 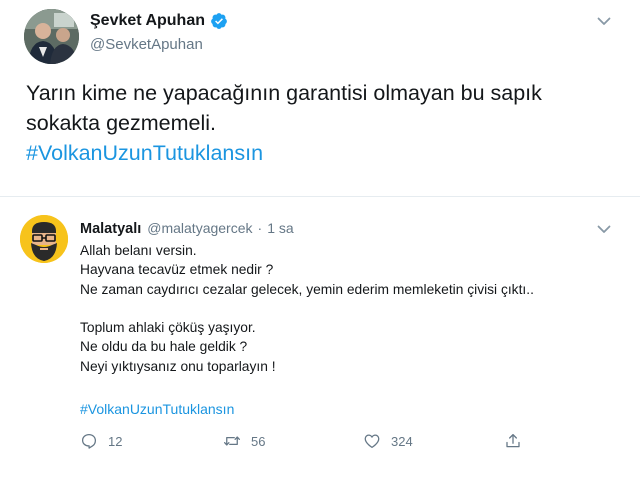 I want to click on reply-text-blank-line, so click(x=352, y=308).